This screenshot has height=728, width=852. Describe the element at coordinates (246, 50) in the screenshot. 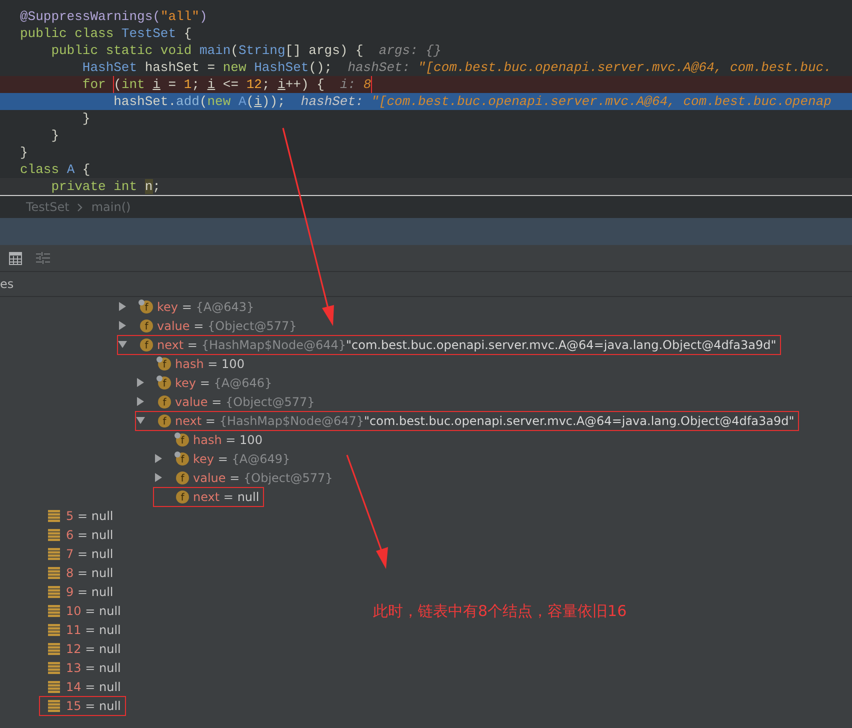

I see `code-line: public static void main(String[] args) { args: {}` at that location.